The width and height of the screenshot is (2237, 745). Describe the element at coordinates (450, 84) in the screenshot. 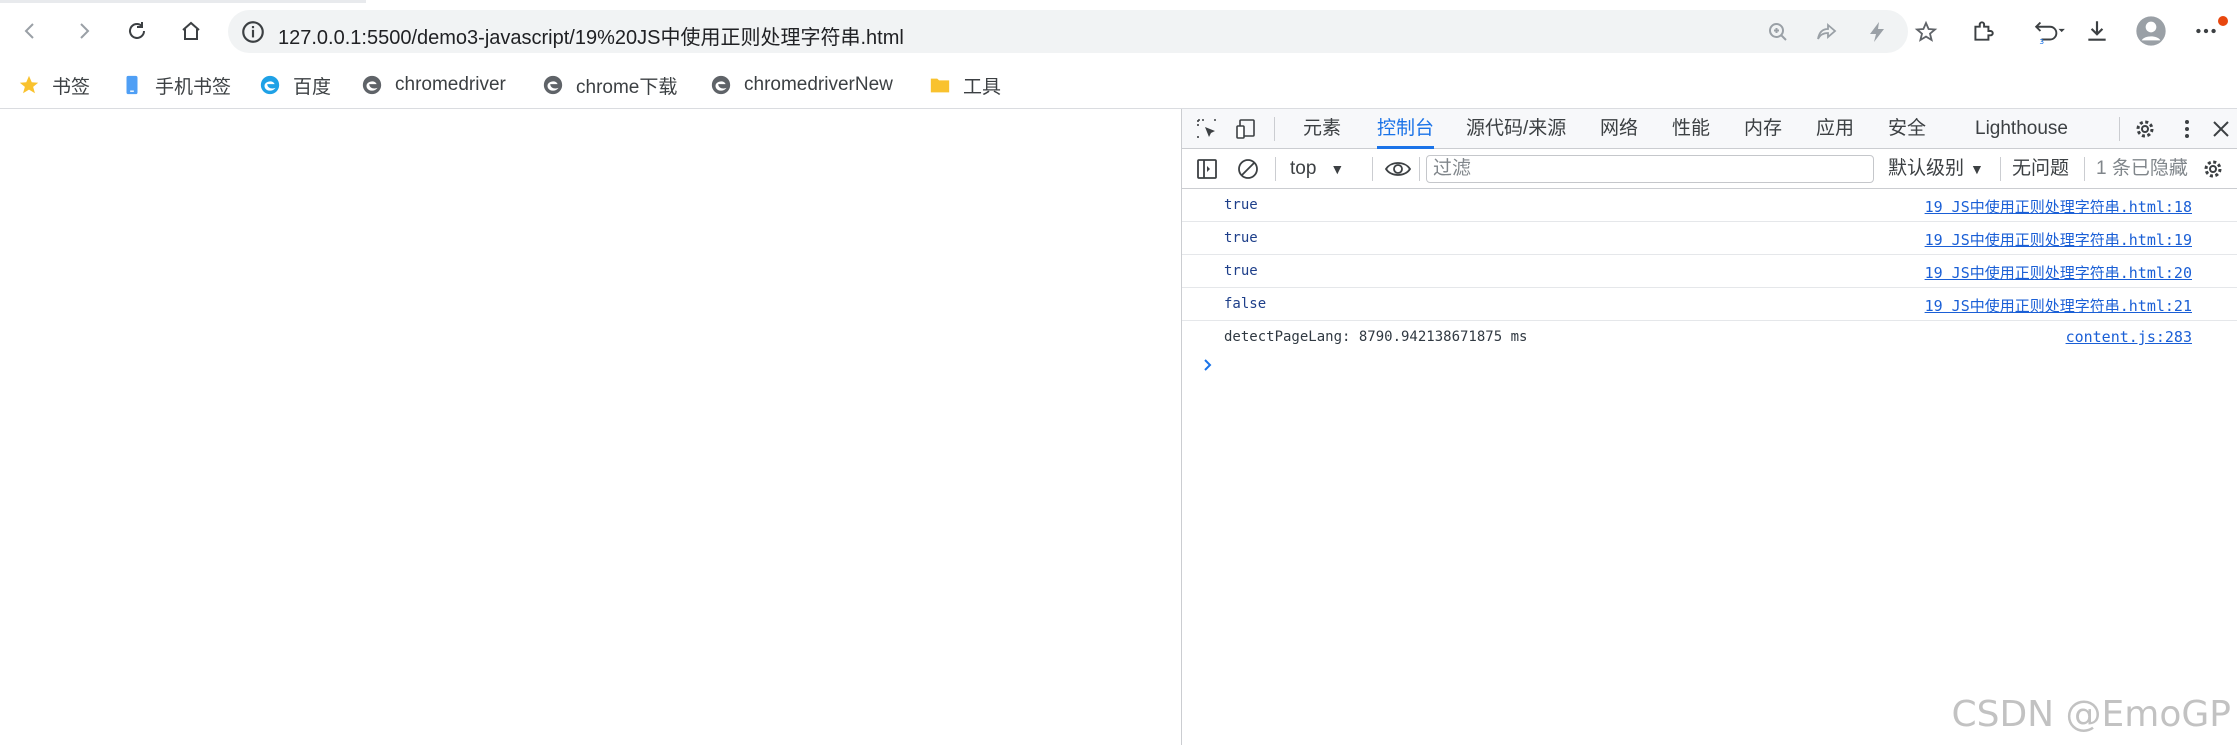

I see `bookmark-label: chromedriver` at that location.